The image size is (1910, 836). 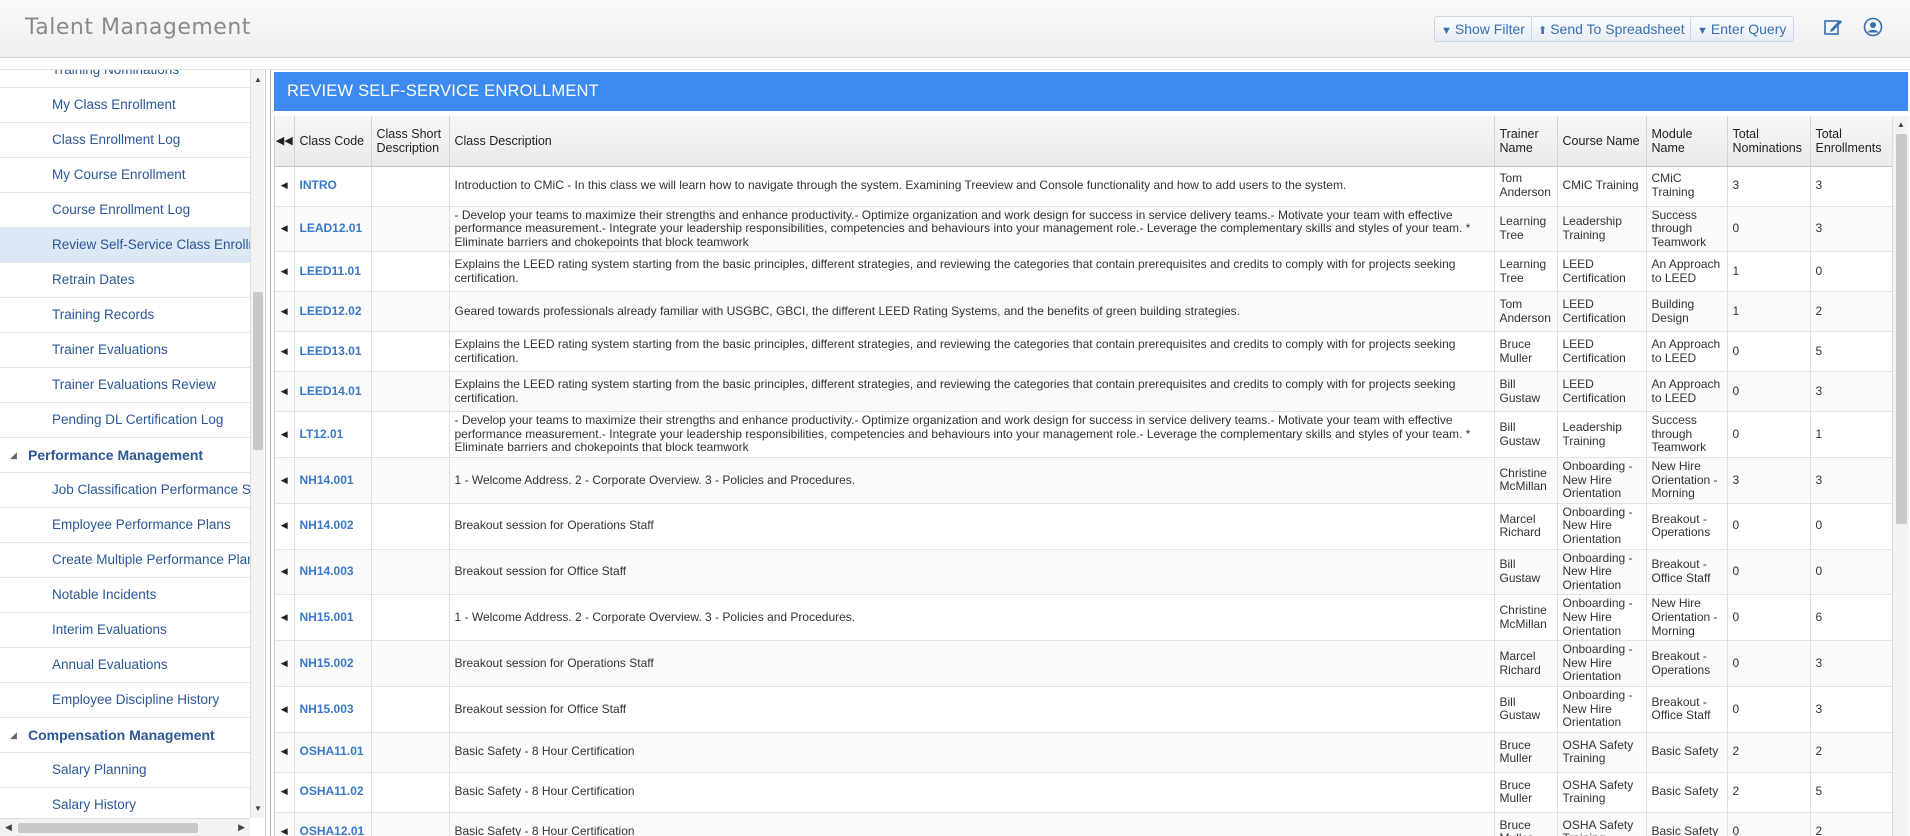 I want to click on cell-class-code: LEED13.01, so click(x=333, y=352).